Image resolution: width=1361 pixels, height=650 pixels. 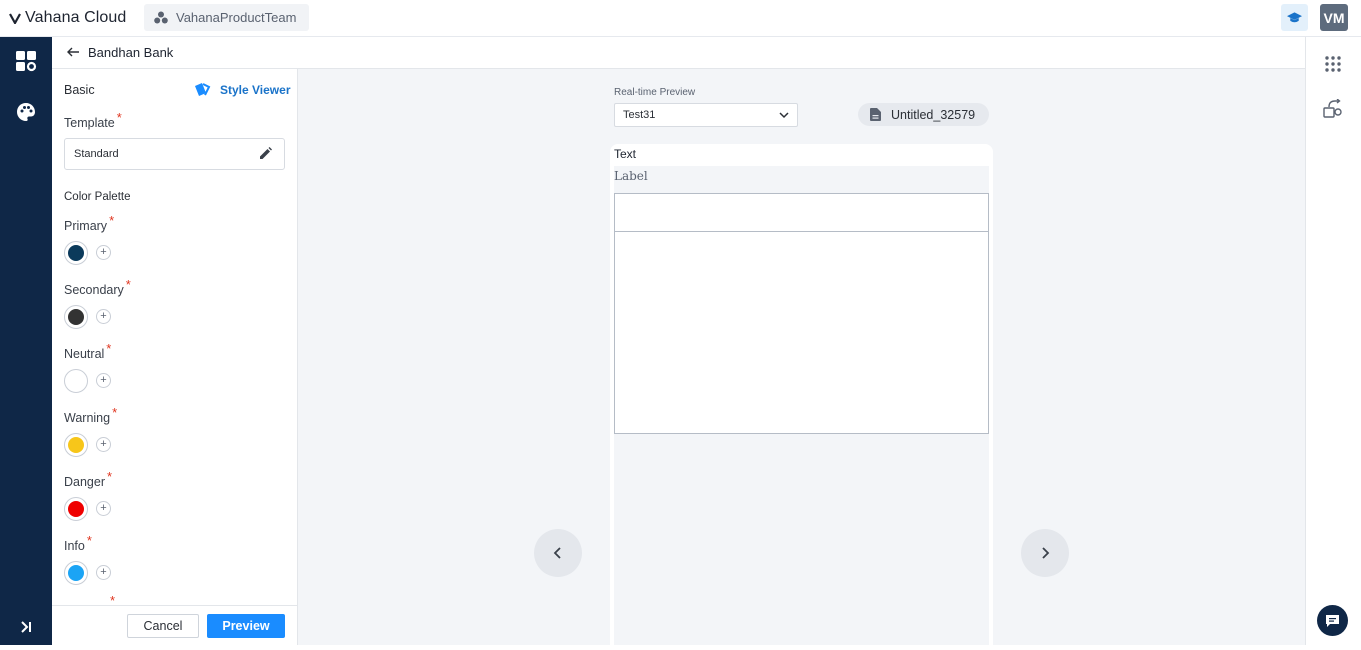 What do you see at coordinates (97, 197) in the screenshot?
I see `color-palette-label: Color Palette` at bounding box center [97, 197].